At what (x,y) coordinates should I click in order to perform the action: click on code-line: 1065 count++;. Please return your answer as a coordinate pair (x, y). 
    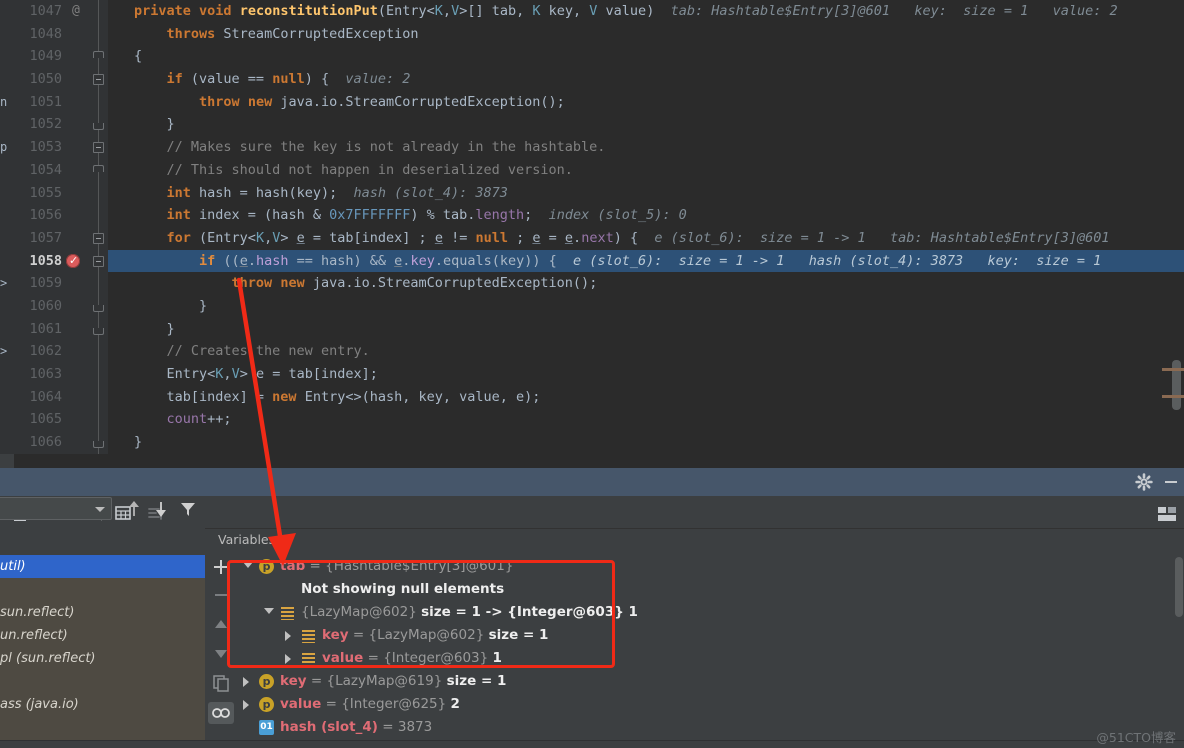
    Looking at the image, I should click on (592, 420).